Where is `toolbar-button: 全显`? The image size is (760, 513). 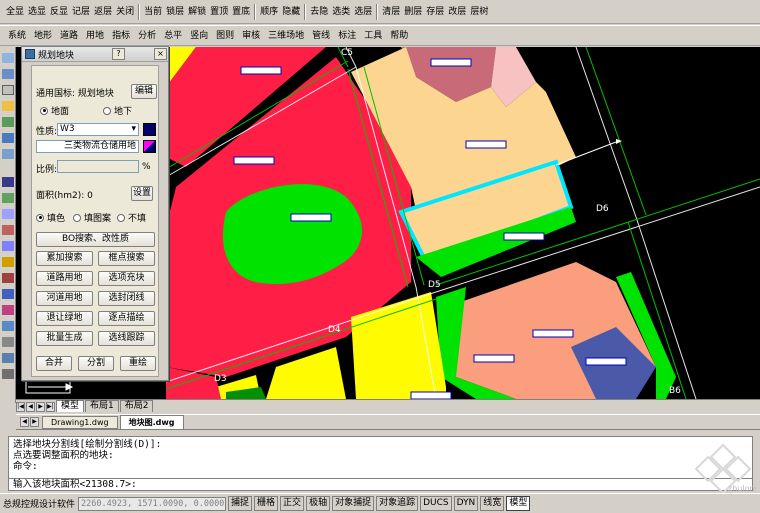 toolbar-button: 全显 is located at coordinates (15, 12).